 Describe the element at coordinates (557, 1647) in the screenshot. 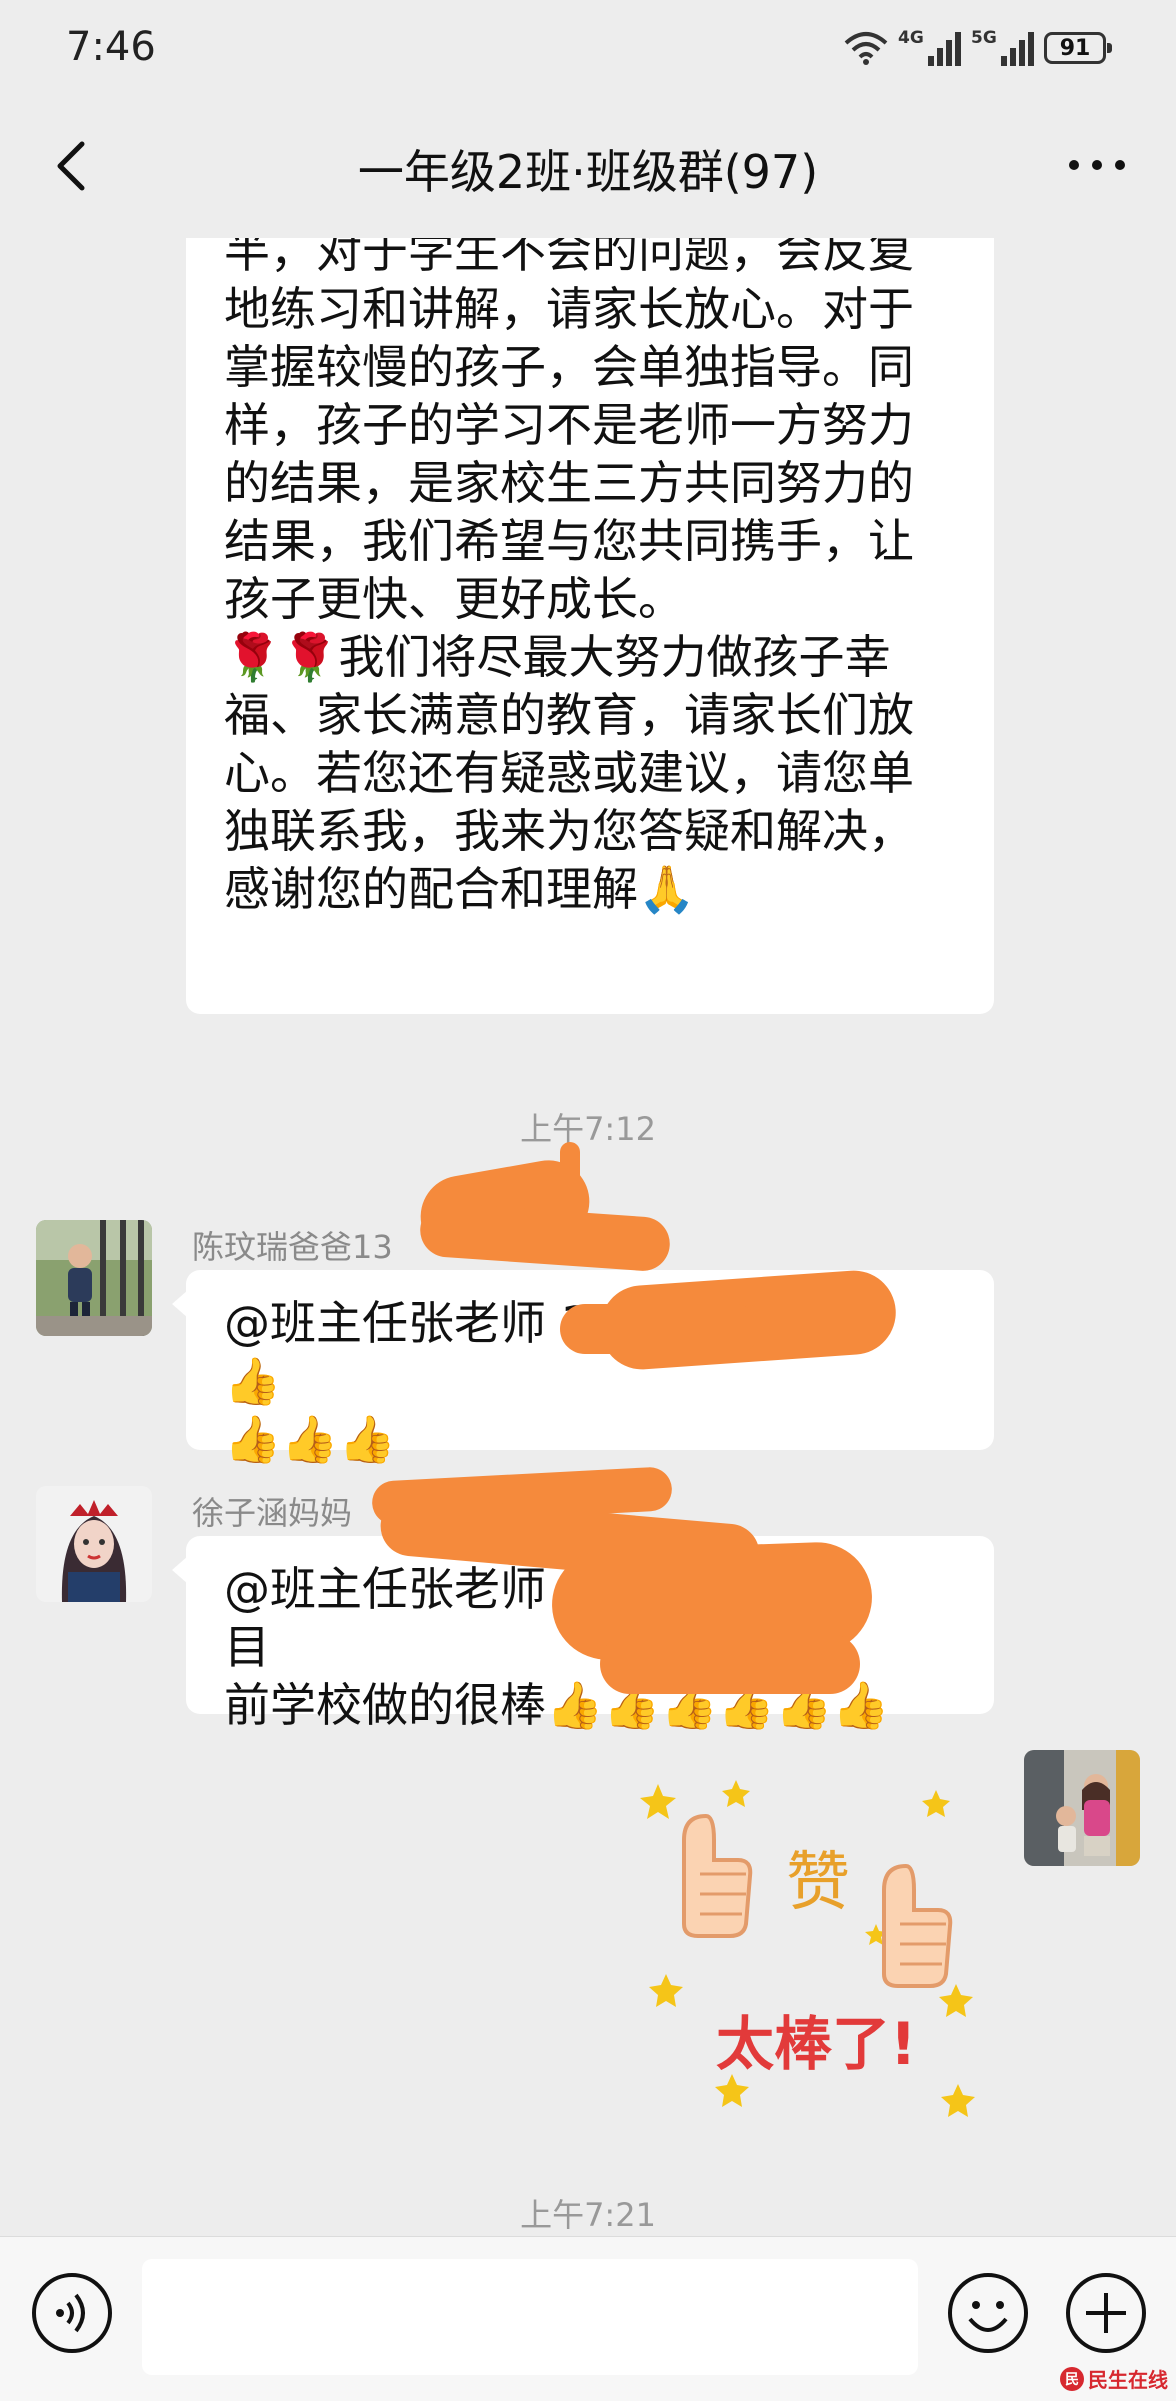

I see `message-text: @班主任张老师 1 目 前学校做的很棒👍👍👍👍👍👍` at that location.